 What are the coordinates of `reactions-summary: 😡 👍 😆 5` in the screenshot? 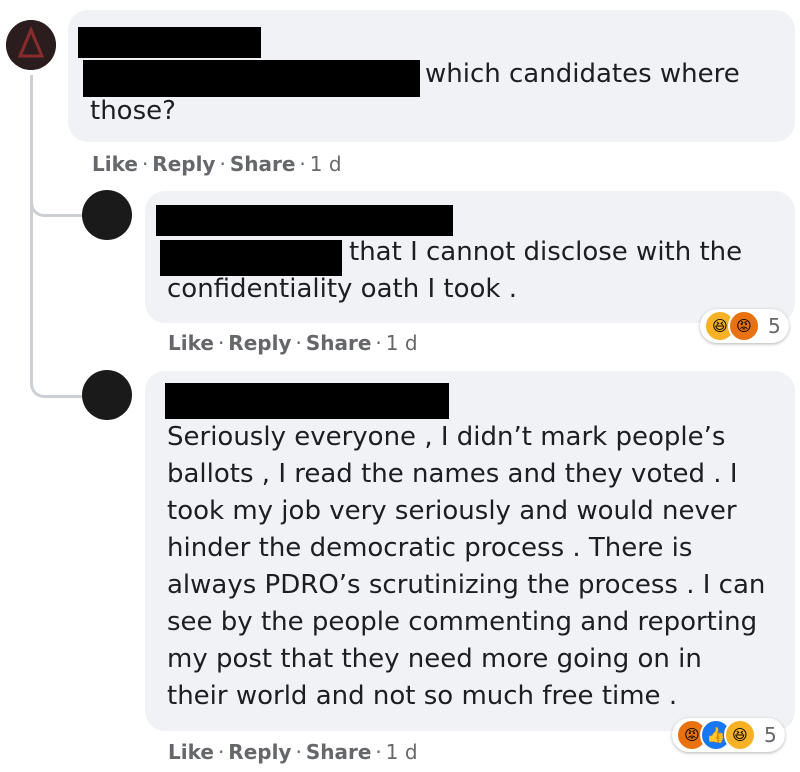 It's located at (728, 735).